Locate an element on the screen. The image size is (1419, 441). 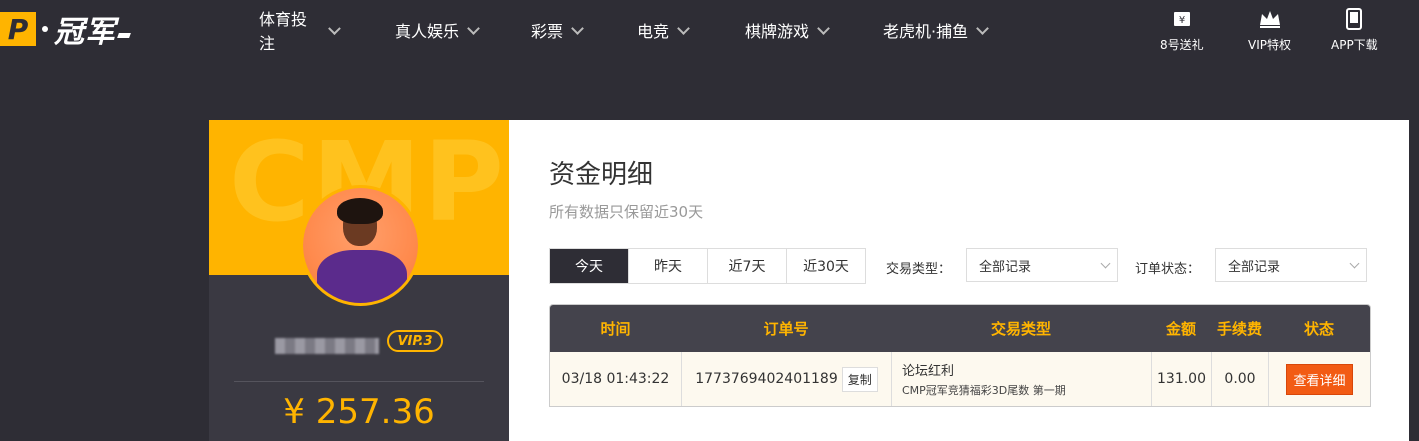
vip-badge: VIP.3 is located at coordinates (415, 341).